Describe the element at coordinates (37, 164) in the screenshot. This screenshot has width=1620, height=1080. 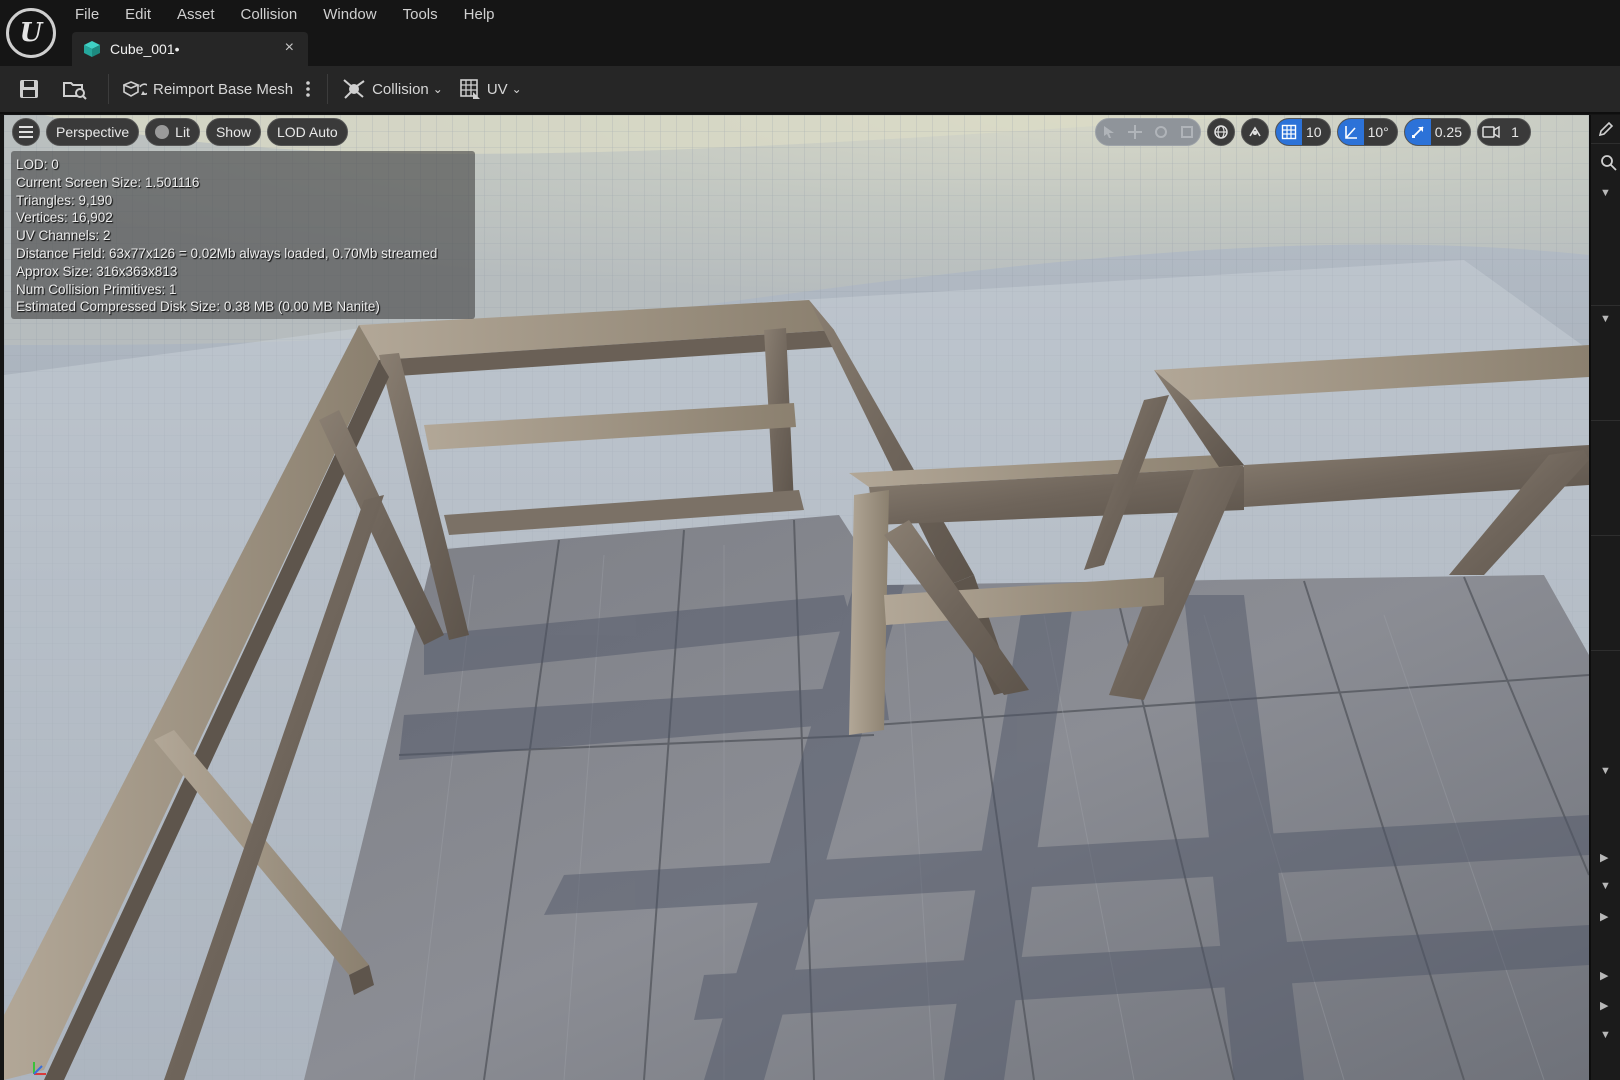
I see `stat-lod: LOD: 0` at that location.